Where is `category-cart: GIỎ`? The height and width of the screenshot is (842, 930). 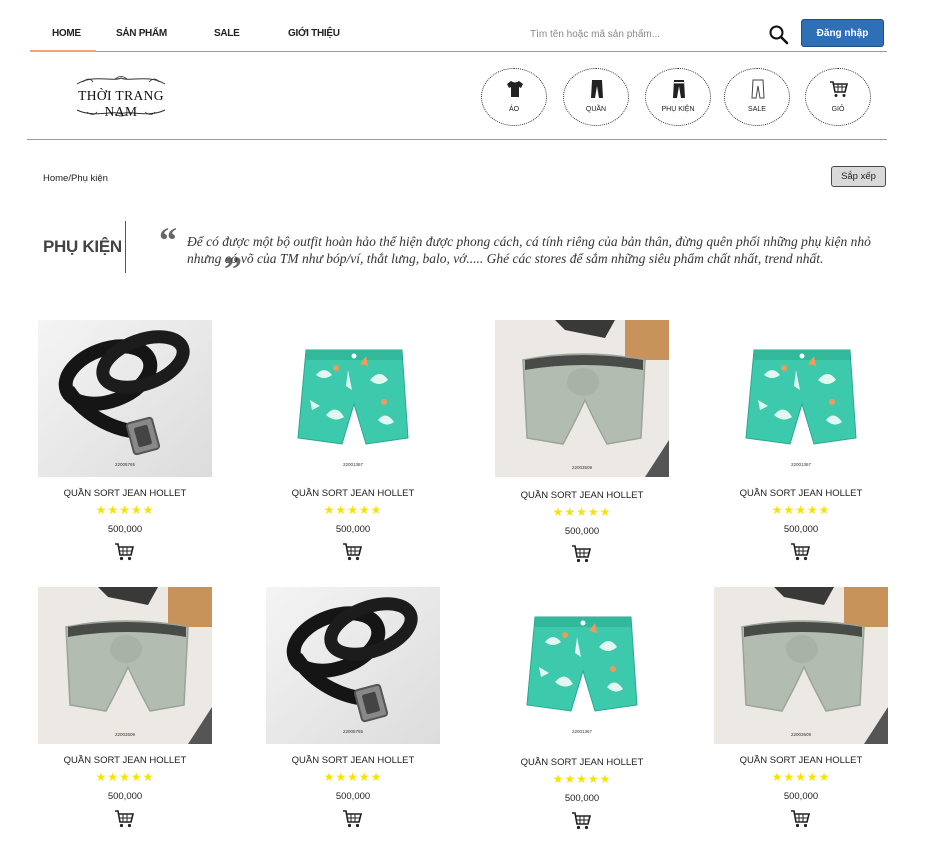
category-cart: GIỎ is located at coordinates (838, 97).